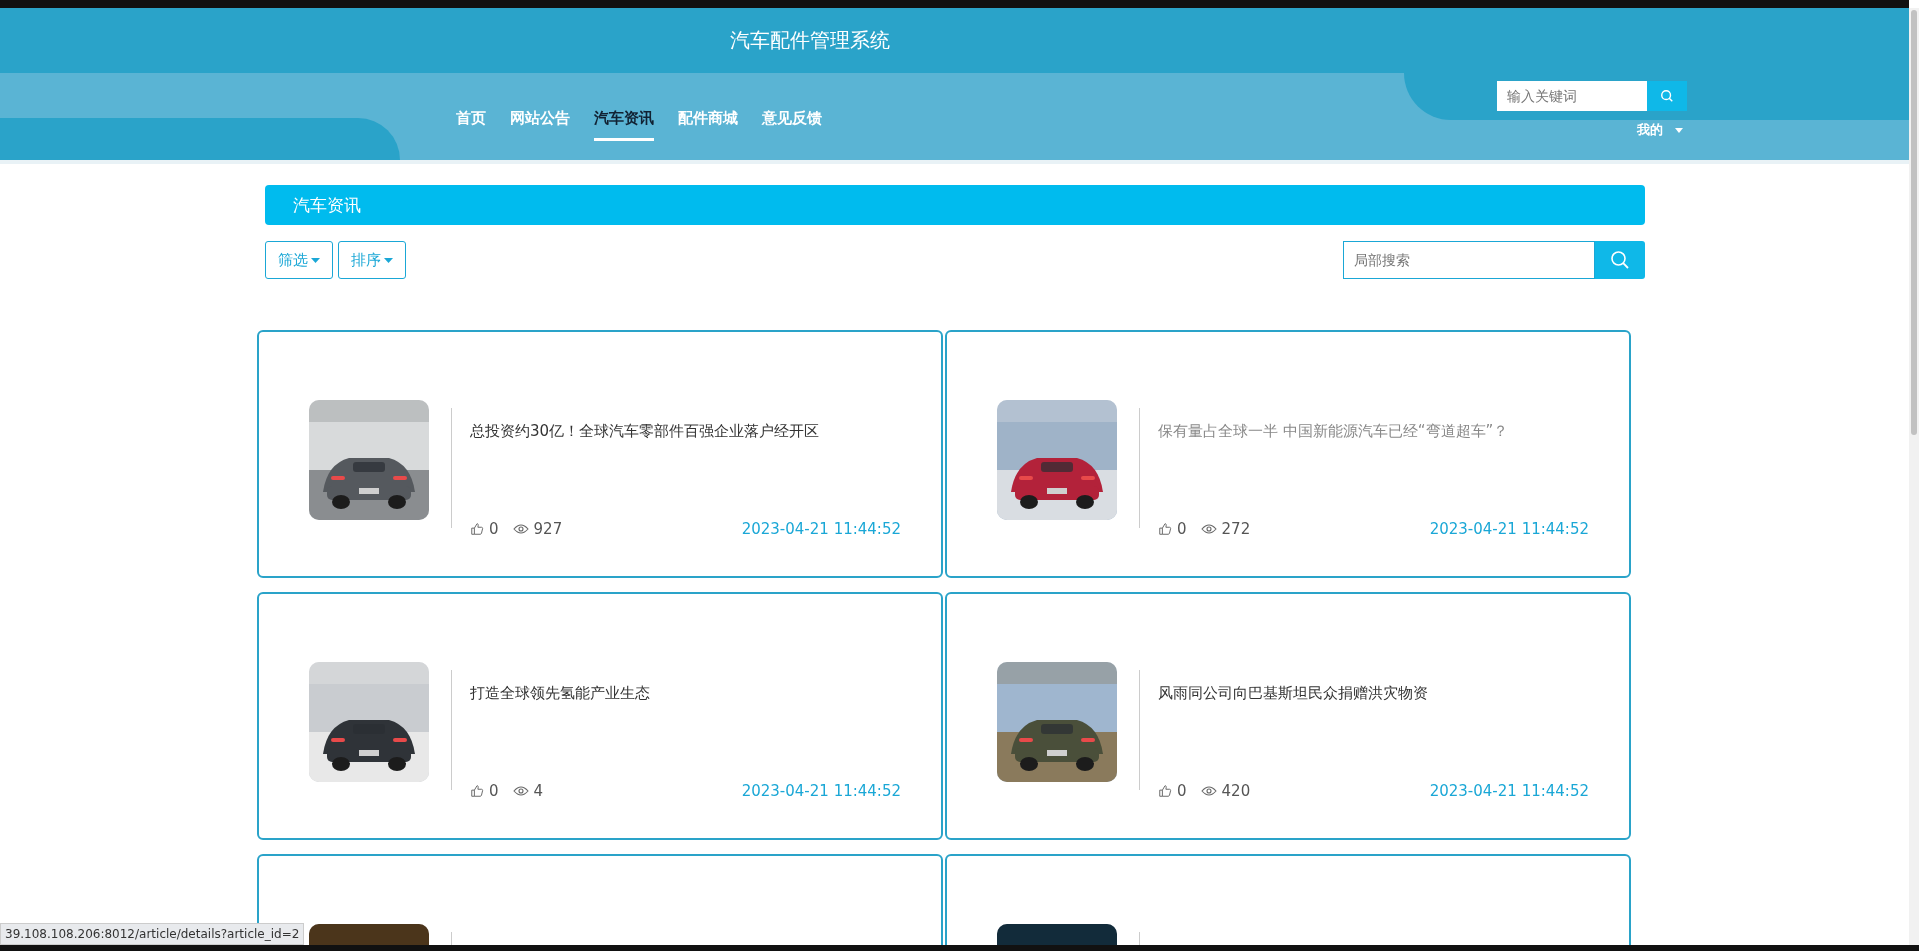 Image resolution: width=1919 pixels, height=951 pixels. I want to click on scrollbar-thumb, so click(1914, 222).